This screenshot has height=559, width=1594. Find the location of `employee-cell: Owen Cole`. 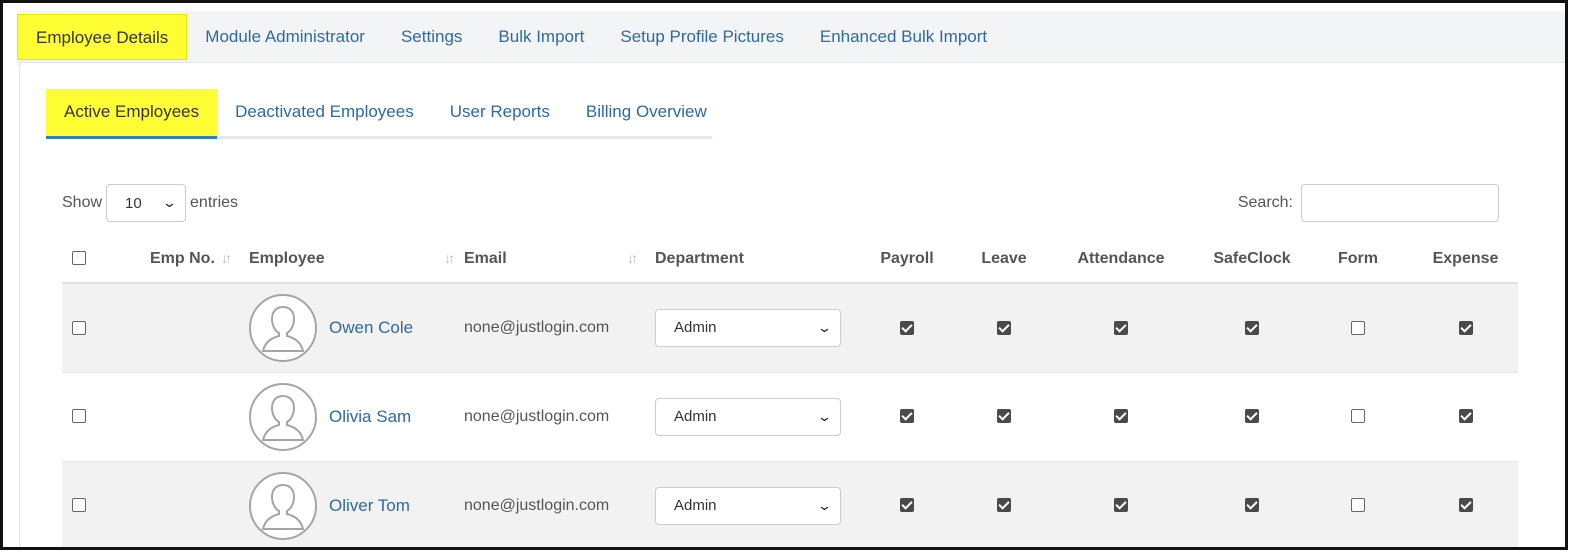

employee-cell: Owen Cole is located at coordinates (346, 328).